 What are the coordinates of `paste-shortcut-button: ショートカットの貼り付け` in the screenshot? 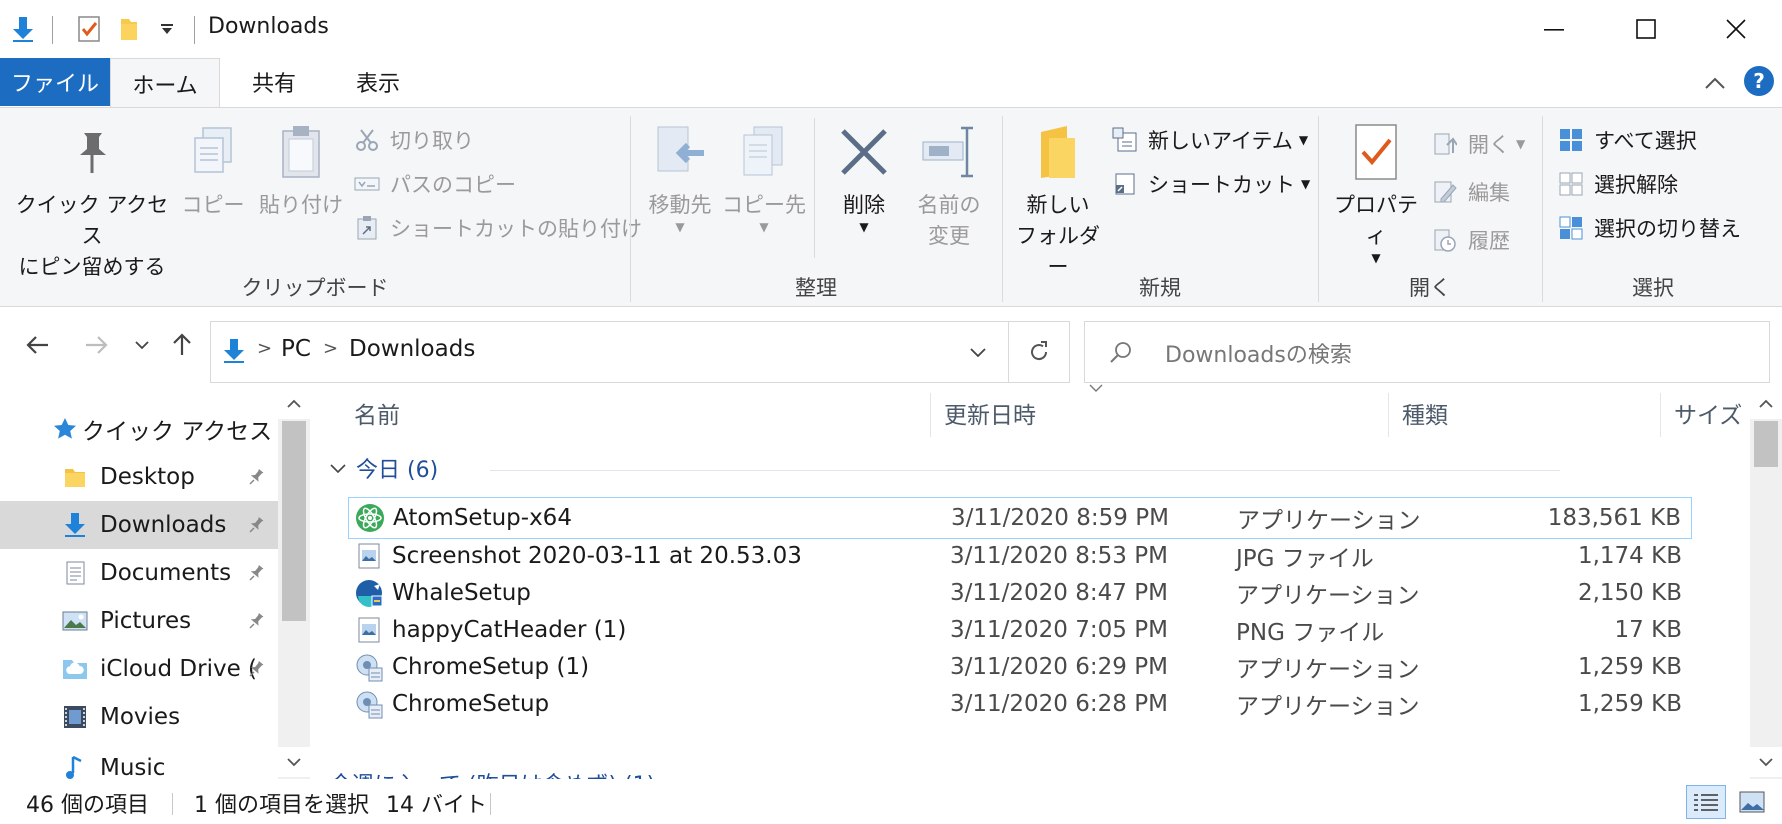 It's located at (498, 228).